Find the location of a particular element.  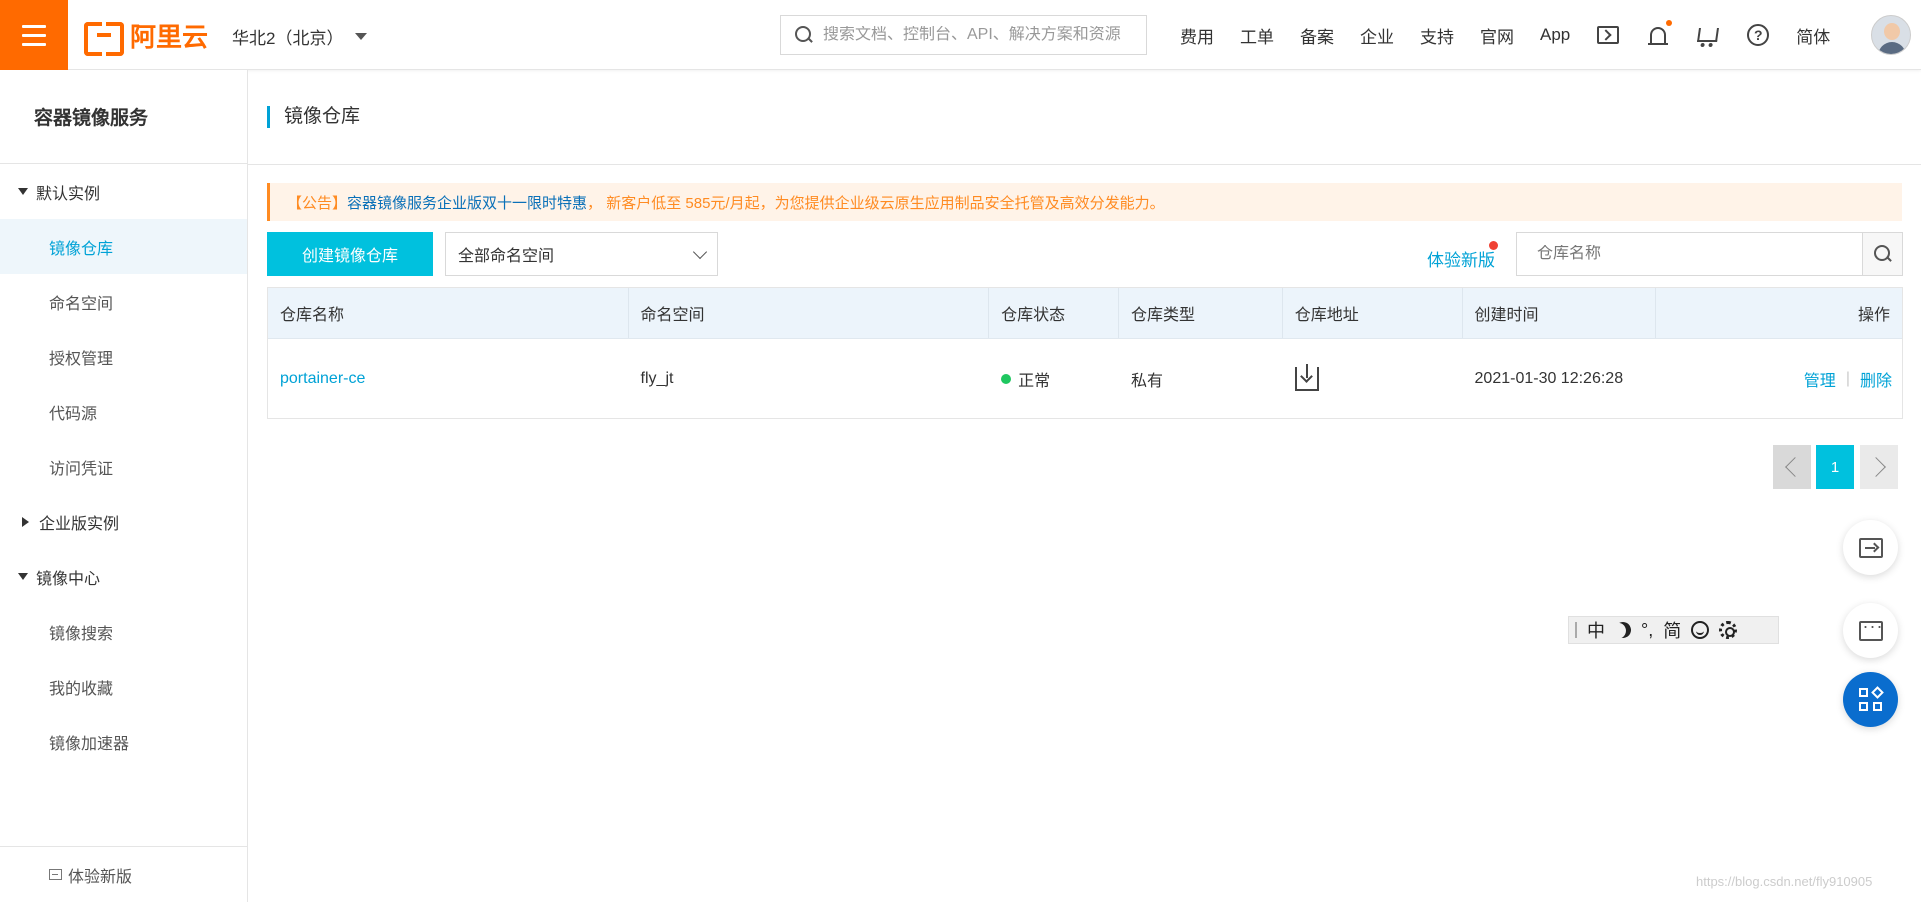

nav-support: 支持 is located at coordinates (1437, 35).